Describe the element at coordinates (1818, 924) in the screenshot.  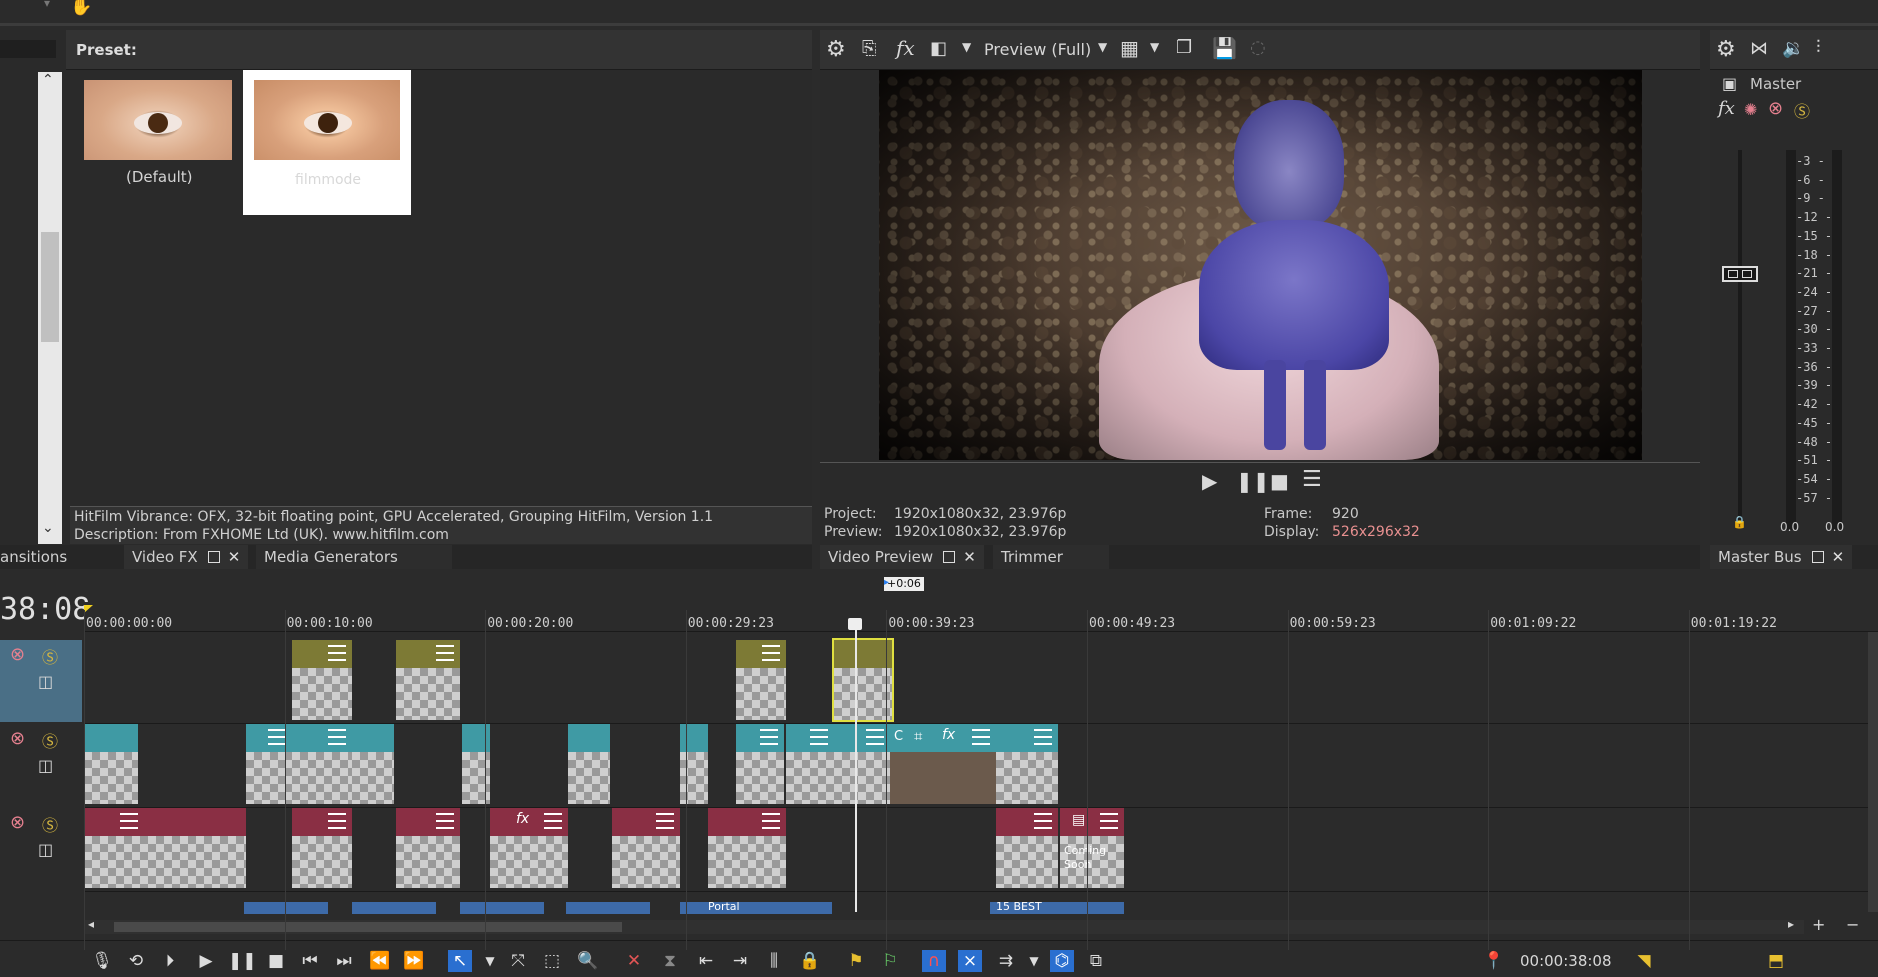
I see `zoom-in-icon: +` at that location.